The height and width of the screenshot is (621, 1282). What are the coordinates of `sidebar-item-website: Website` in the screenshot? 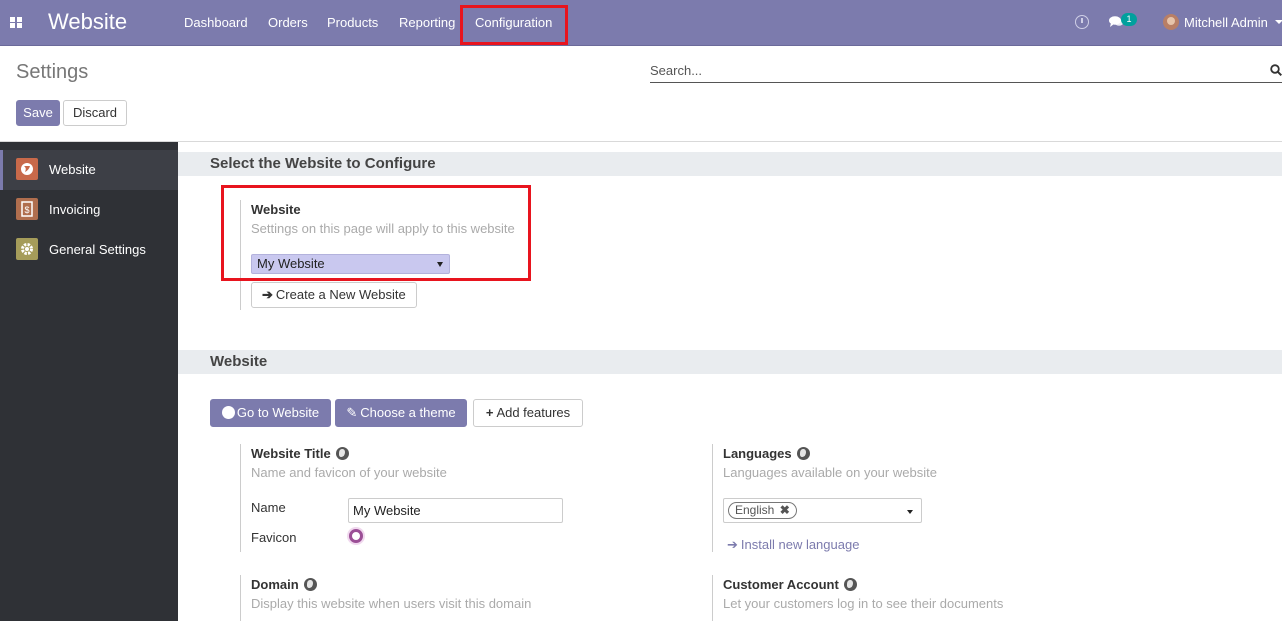 It's located at (89, 170).